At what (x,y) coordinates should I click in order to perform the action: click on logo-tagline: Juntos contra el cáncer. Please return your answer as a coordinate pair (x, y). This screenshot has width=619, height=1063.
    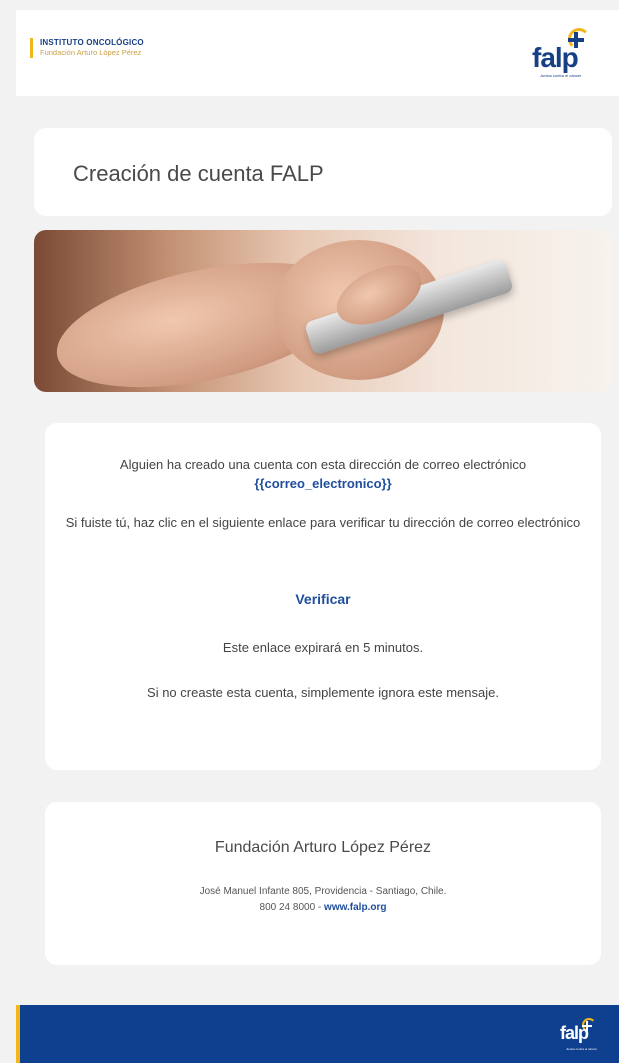
    Looking at the image, I should click on (561, 75).